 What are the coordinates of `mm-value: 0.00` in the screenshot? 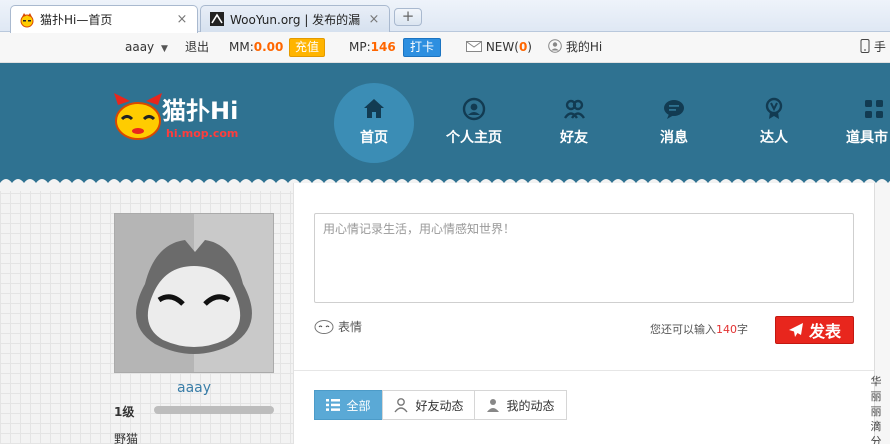 It's located at (268, 47).